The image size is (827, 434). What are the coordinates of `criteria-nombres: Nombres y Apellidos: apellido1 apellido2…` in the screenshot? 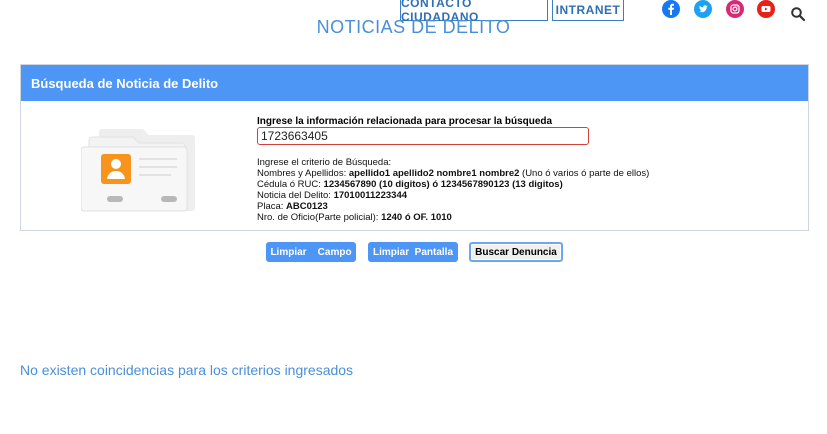 It's located at (453, 173).